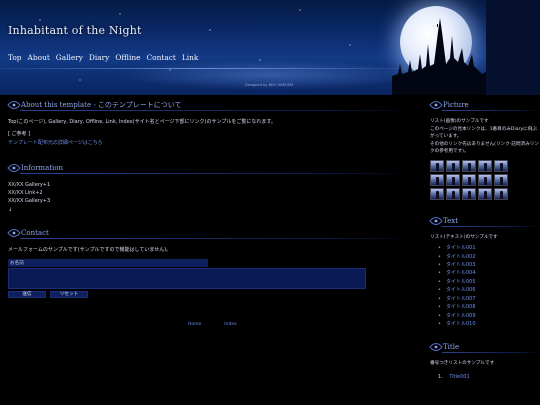 Image resolution: width=540 pixels, height=405 pixels. What do you see at coordinates (456, 105) in the screenshot?
I see `picture-title: Picture` at bounding box center [456, 105].